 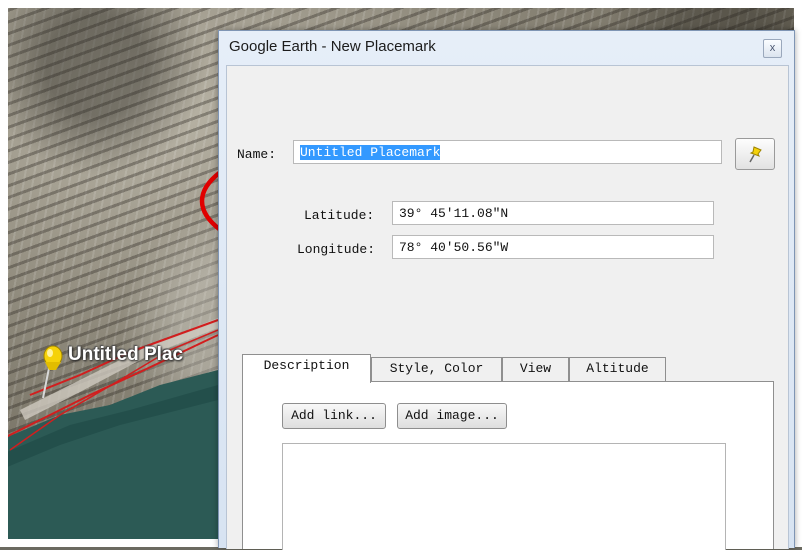 What do you see at coordinates (436, 369) in the screenshot?
I see `tab-style-color: Style, Color` at bounding box center [436, 369].